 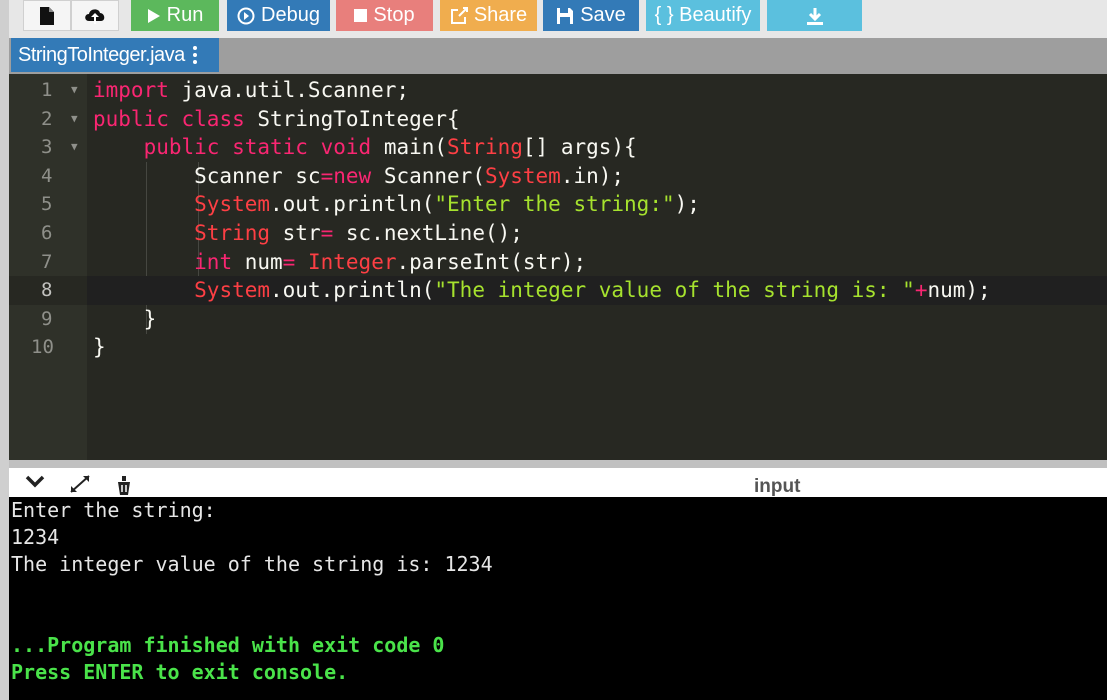 I want to click on code-line-4: Scanner sc=new Scanner(System.in);, so click(x=359, y=175).